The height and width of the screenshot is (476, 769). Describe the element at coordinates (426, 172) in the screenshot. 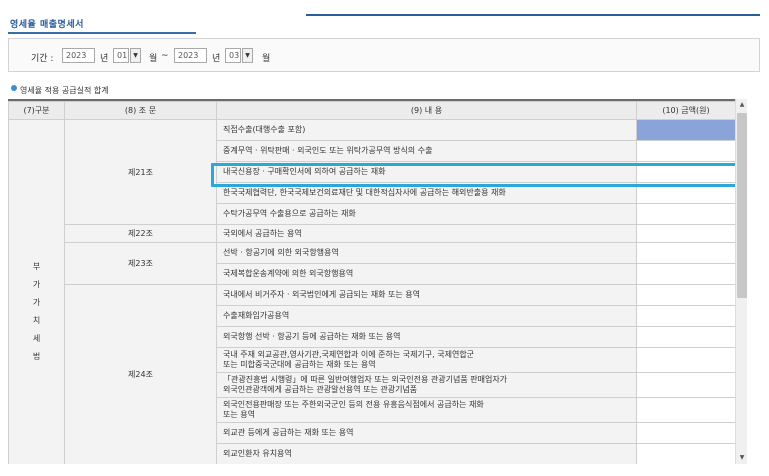

I see `table-row: 내국신용장 · 구매확인서에 의하여 공급하는 재화` at that location.